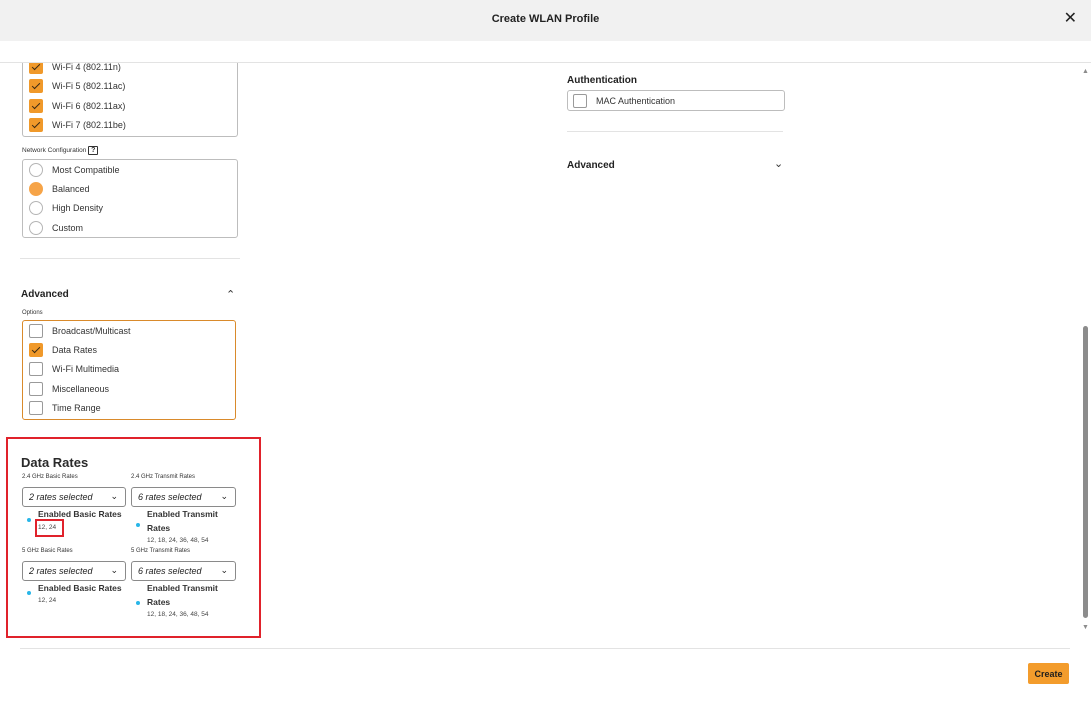  Describe the element at coordinates (45, 294) in the screenshot. I see `advanced-title: Advanced` at that location.